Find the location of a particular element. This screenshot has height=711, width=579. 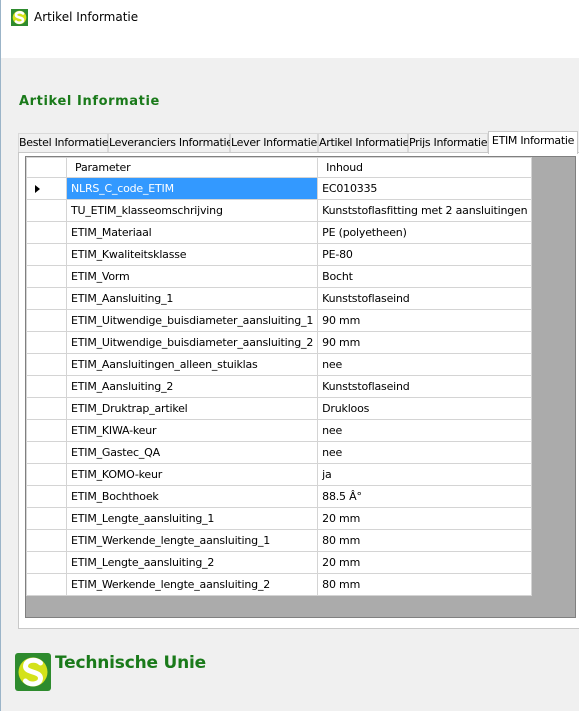

table-row: NLRS_C_code_ETIM EC010335 is located at coordinates (279, 188).